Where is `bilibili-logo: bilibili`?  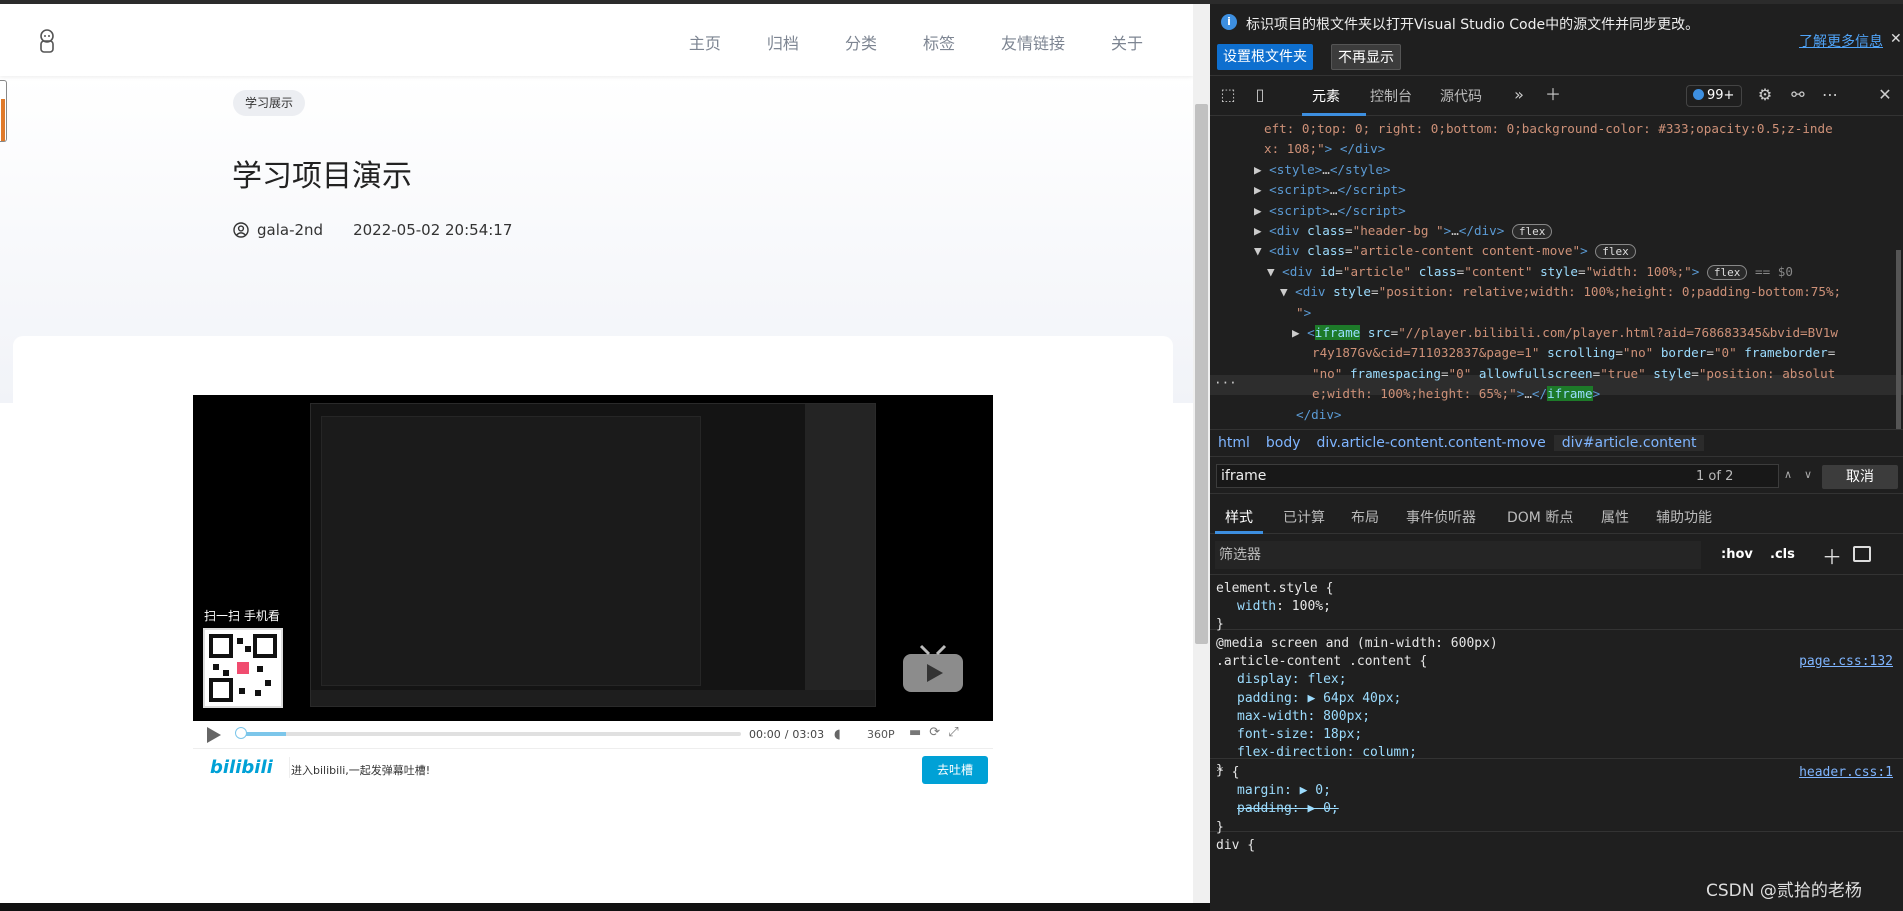
bilibili-logo: bilibili is located at coordinates (250, 767).